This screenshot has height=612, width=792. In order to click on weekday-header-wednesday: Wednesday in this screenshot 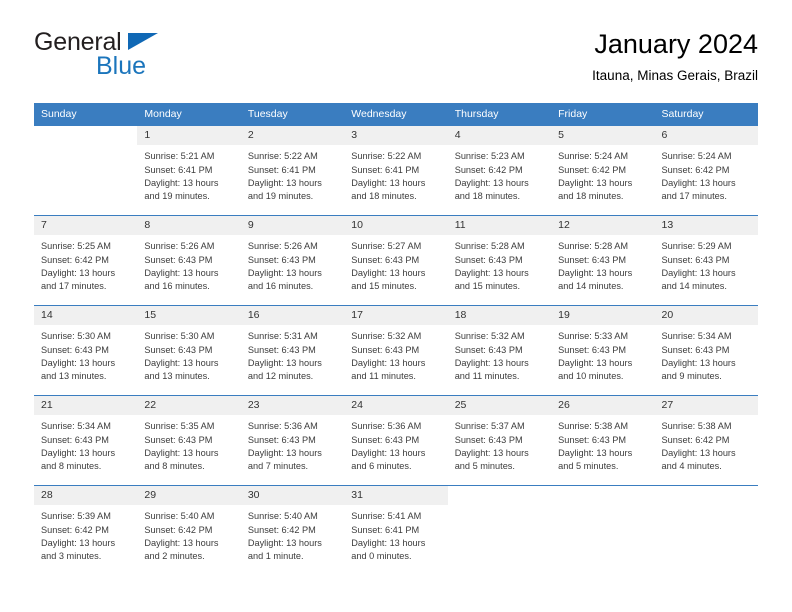, I will do `click(396, 114)`.